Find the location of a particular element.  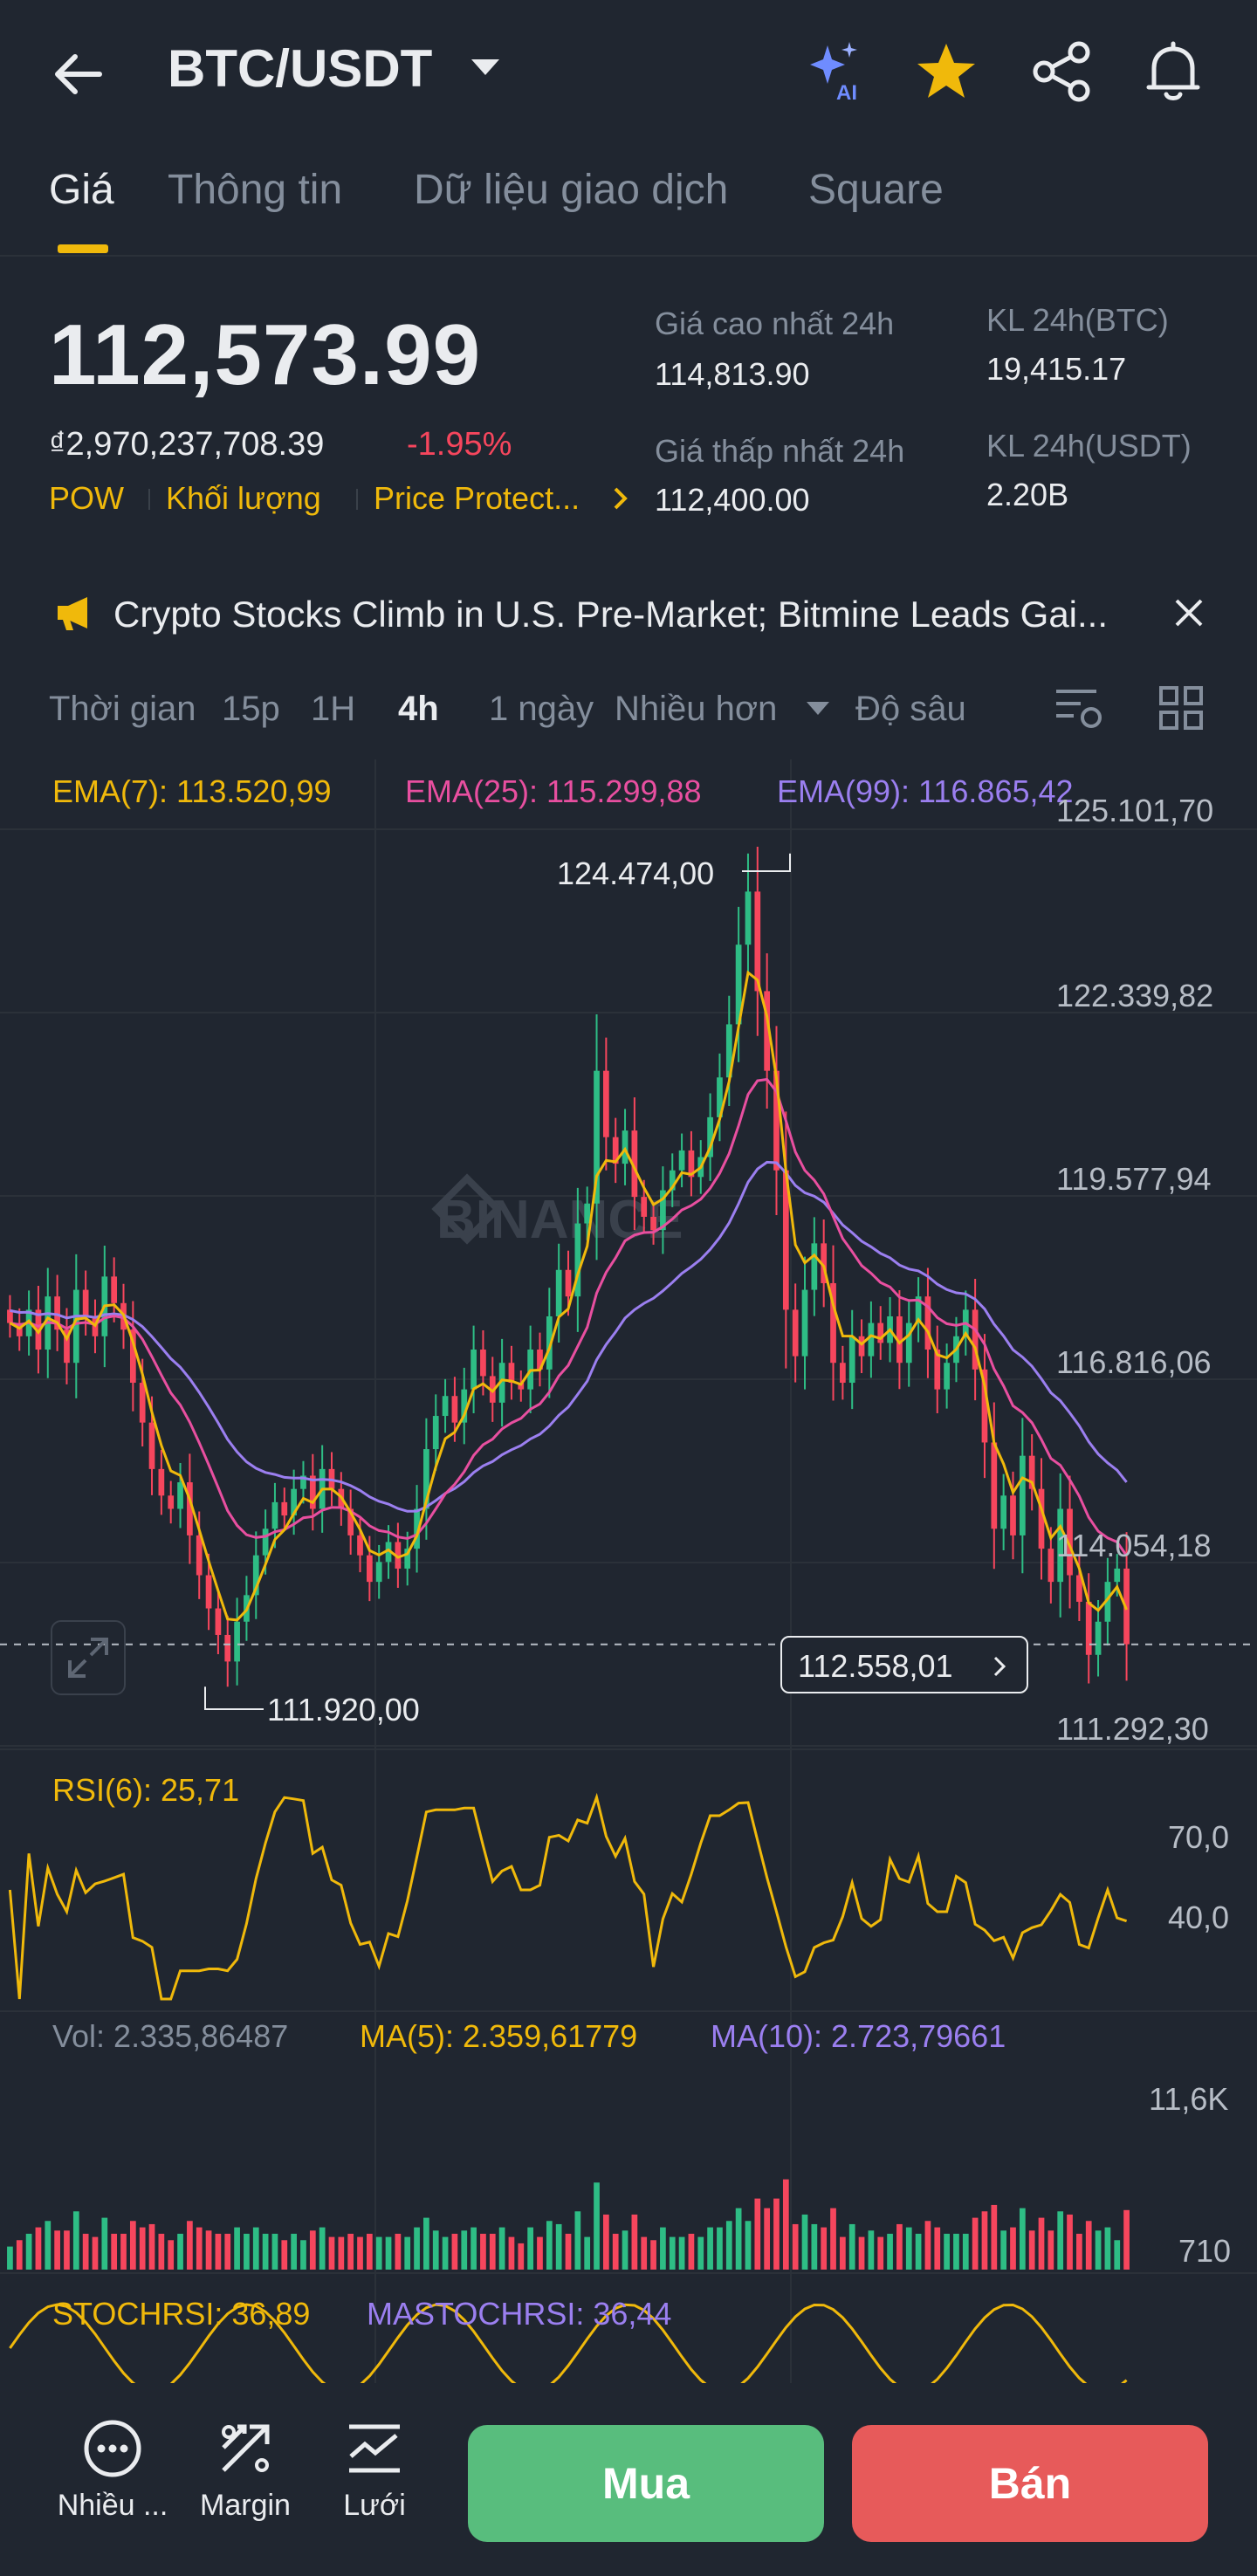

interval-4h: 4h is located at coordinates (418, 709).